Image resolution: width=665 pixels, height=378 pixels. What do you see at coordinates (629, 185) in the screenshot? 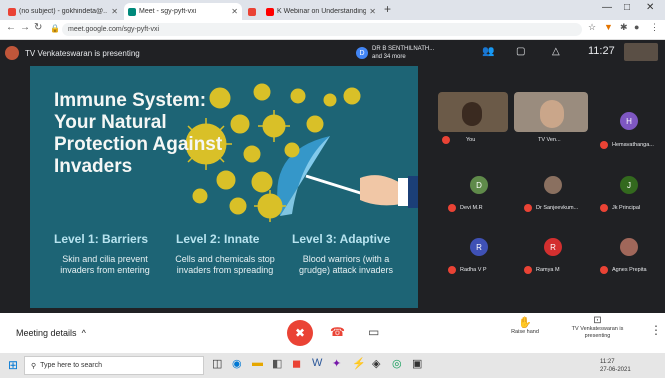
I see `participant-avatar: J` at bounding box center [629, 185].